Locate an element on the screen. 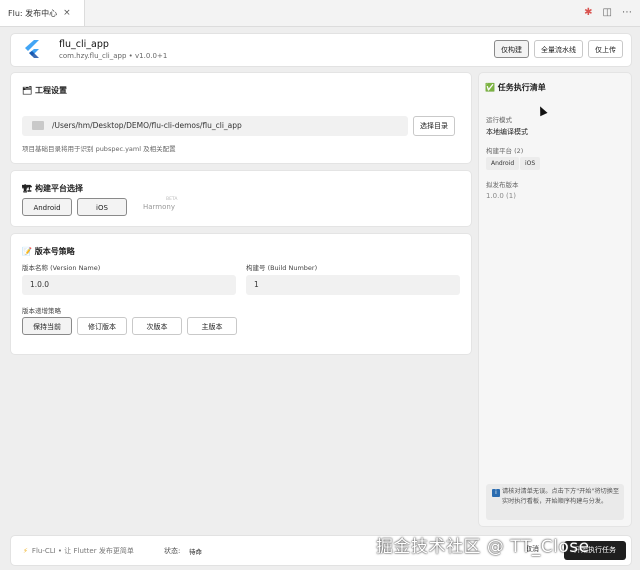 The image size is (640, 570). version-name-value: 1.0.0 is located at coordinates (40, 284).